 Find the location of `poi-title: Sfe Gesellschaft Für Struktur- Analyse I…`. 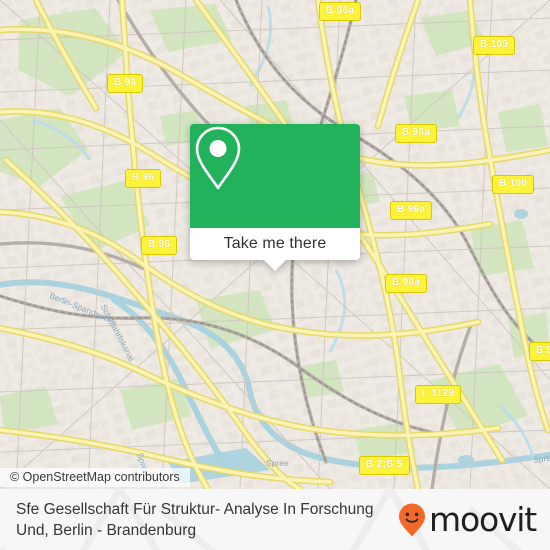

poi-title: Sfe Gesellschaft Für Struktur- Analyse I… is located at coordinates (195, 519).